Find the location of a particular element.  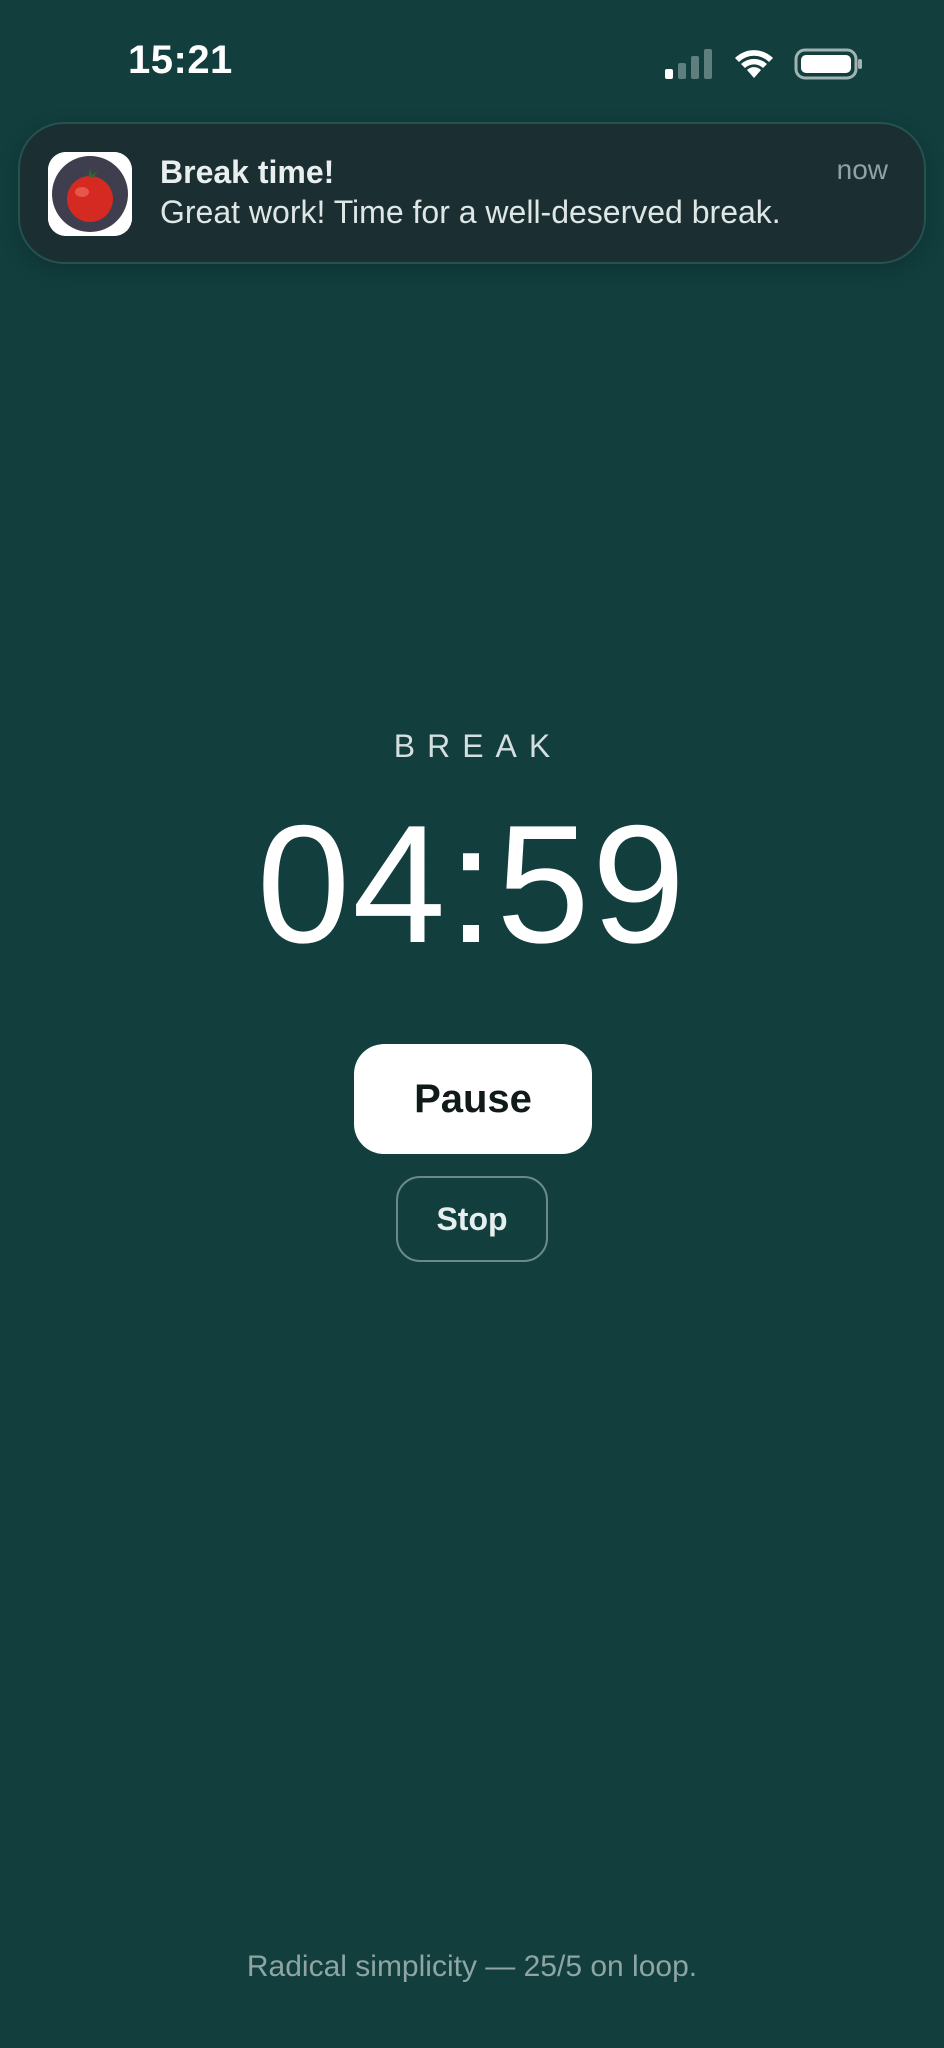

notification-time: now is located at coordinates (862, 169).